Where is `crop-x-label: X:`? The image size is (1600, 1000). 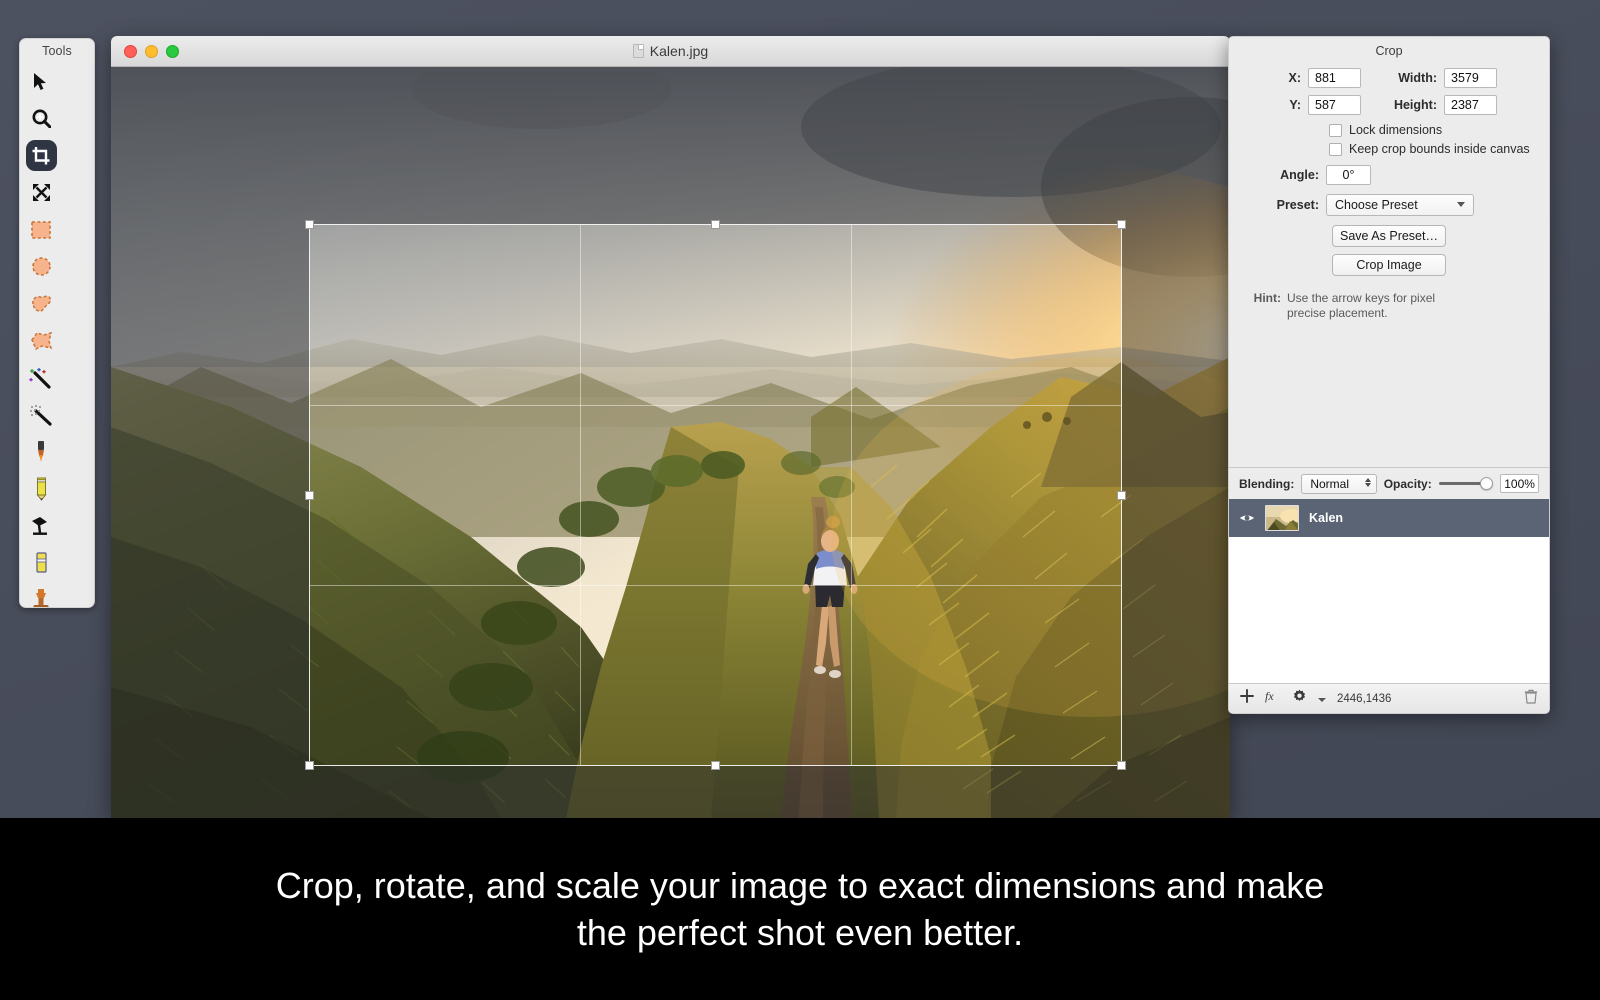 crop-x-label: X: is located at coordinates (1295, 78).